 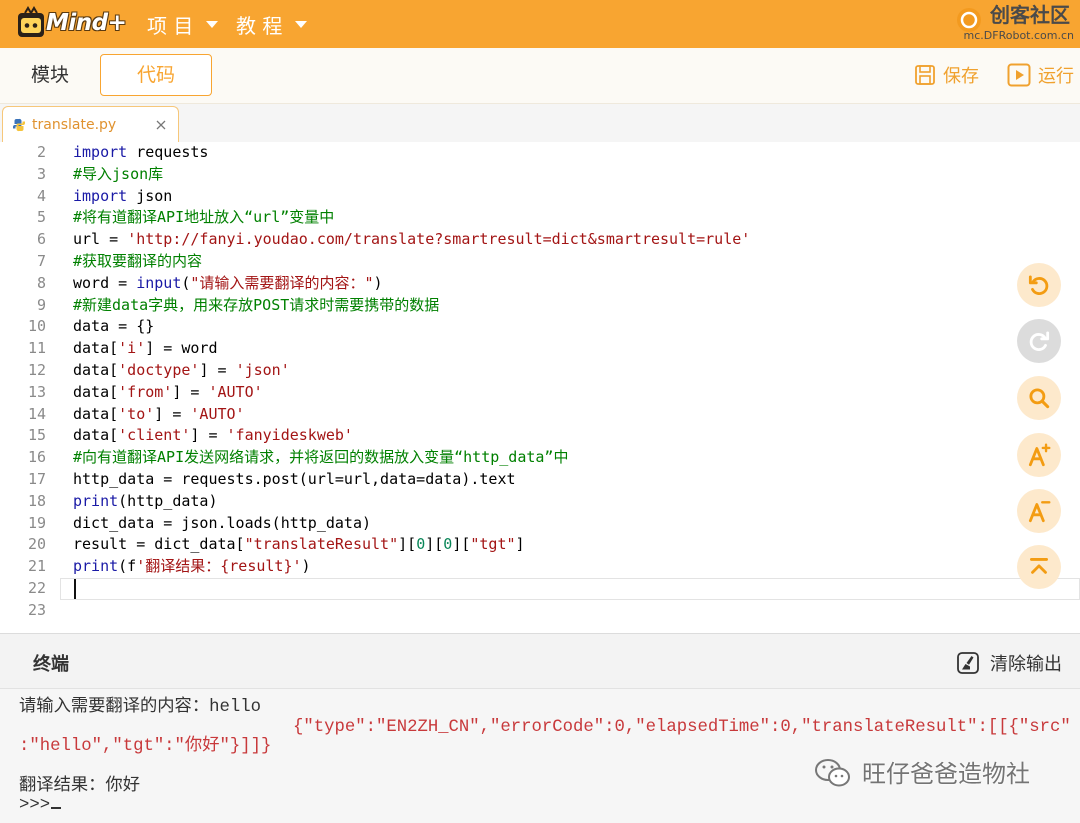 What do you see at coordinates (50, 75) in the screenshot?
I see `tab-blocks: 模块` at bounding box center [50, 75].